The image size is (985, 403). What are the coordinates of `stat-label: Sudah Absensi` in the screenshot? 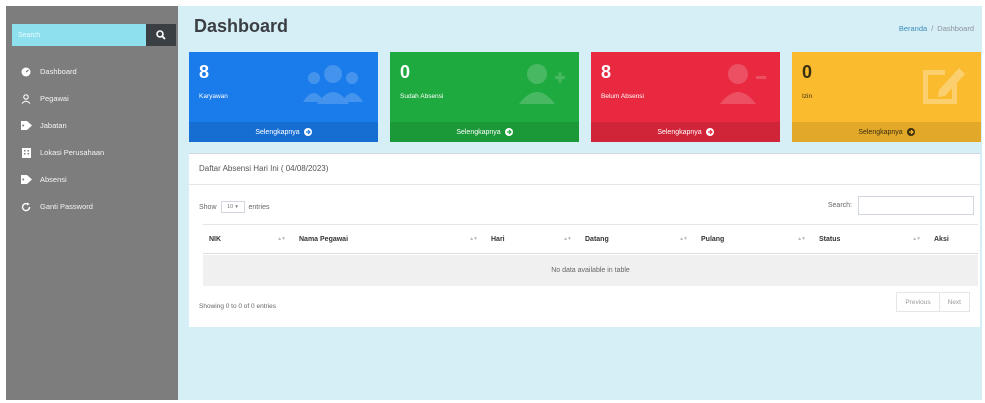 It's located at (422, 96).